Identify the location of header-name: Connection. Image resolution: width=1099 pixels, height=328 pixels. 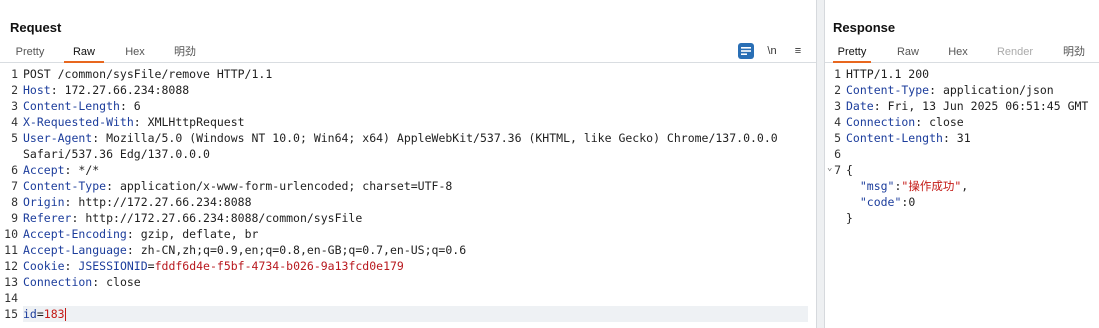
(58, 282).